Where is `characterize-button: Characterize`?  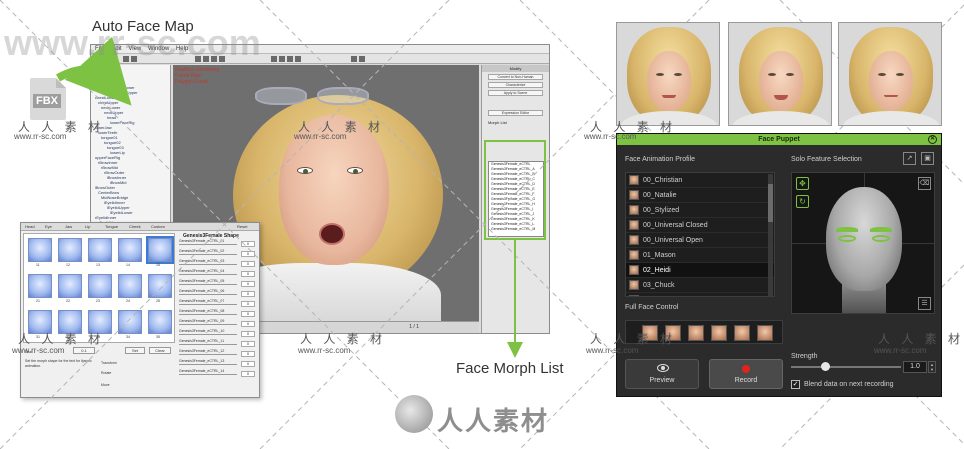
characterize-button: Characterize is located at coordinates (515, 85).